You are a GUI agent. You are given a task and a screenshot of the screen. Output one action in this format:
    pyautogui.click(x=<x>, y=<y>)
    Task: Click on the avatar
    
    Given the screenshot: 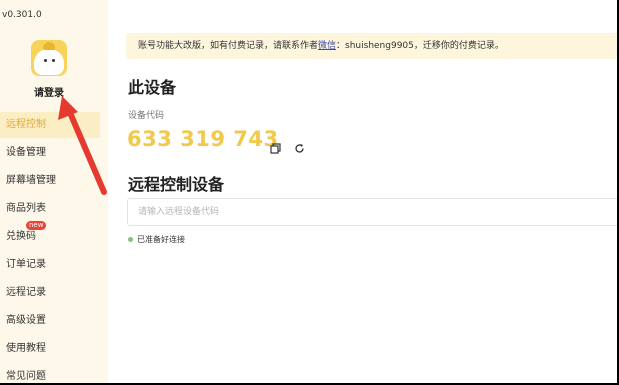 What is the action you would take?
    pyautogui.click(x=49, y=58)
    